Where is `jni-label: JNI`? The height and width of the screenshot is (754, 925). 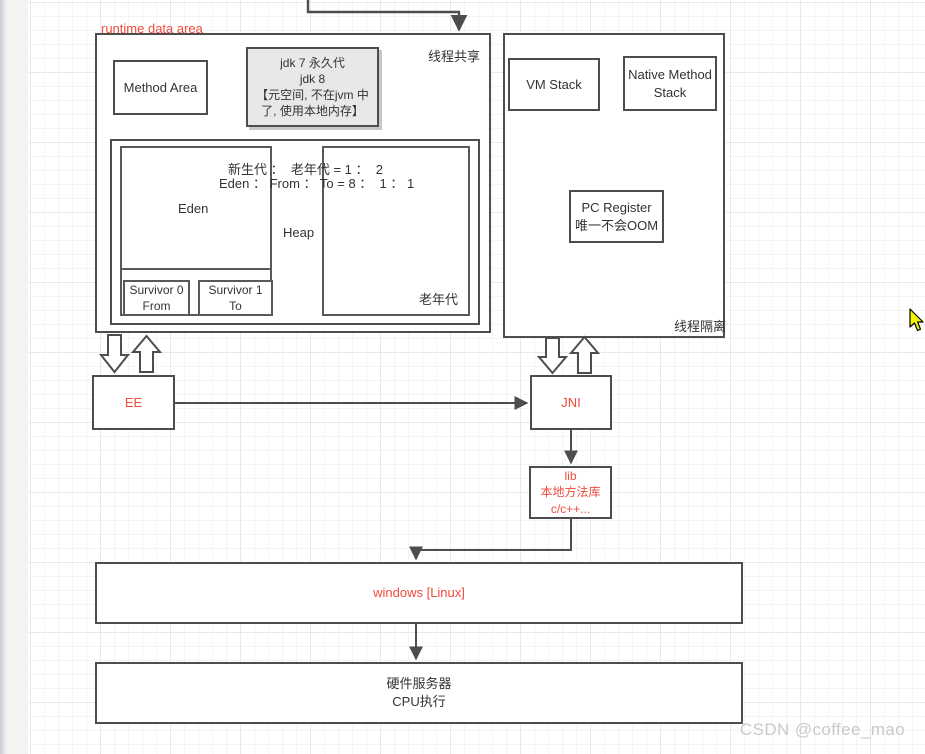
jni-label: JNI is located at coordinates (571, 402).